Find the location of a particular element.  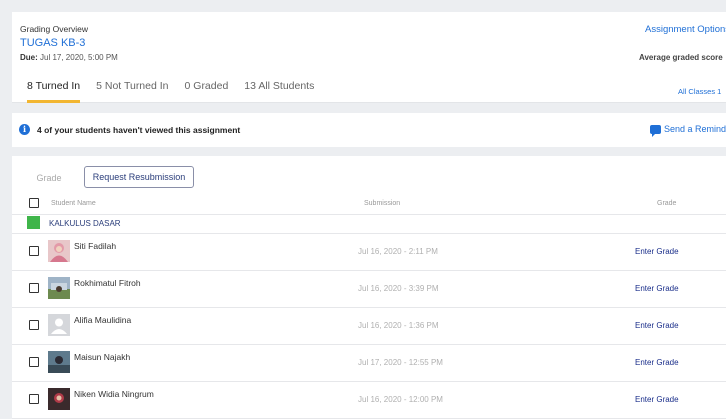

assignment-title: TUGAS KB-3 is located at coordinates (52, 43).